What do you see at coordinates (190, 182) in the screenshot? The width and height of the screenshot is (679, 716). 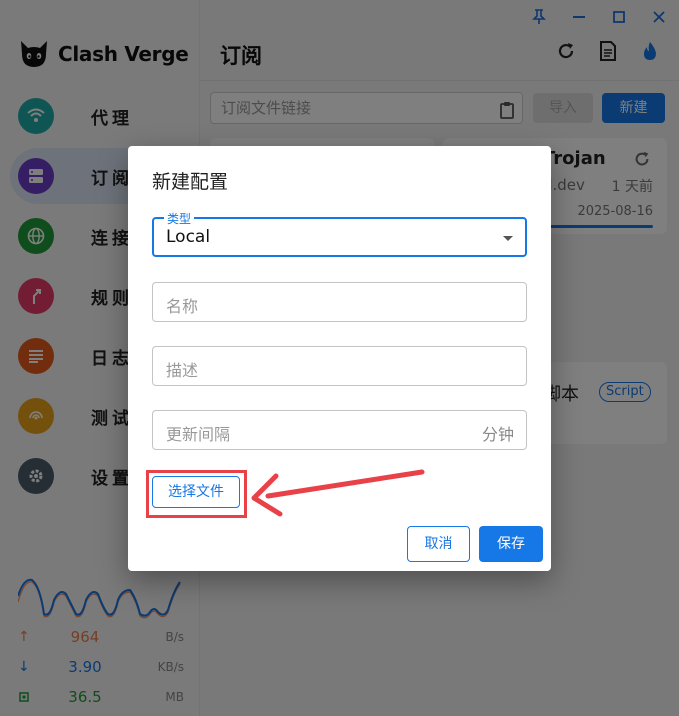 I see `dialog-title: 新建配置` at bounding box center [190, 182].